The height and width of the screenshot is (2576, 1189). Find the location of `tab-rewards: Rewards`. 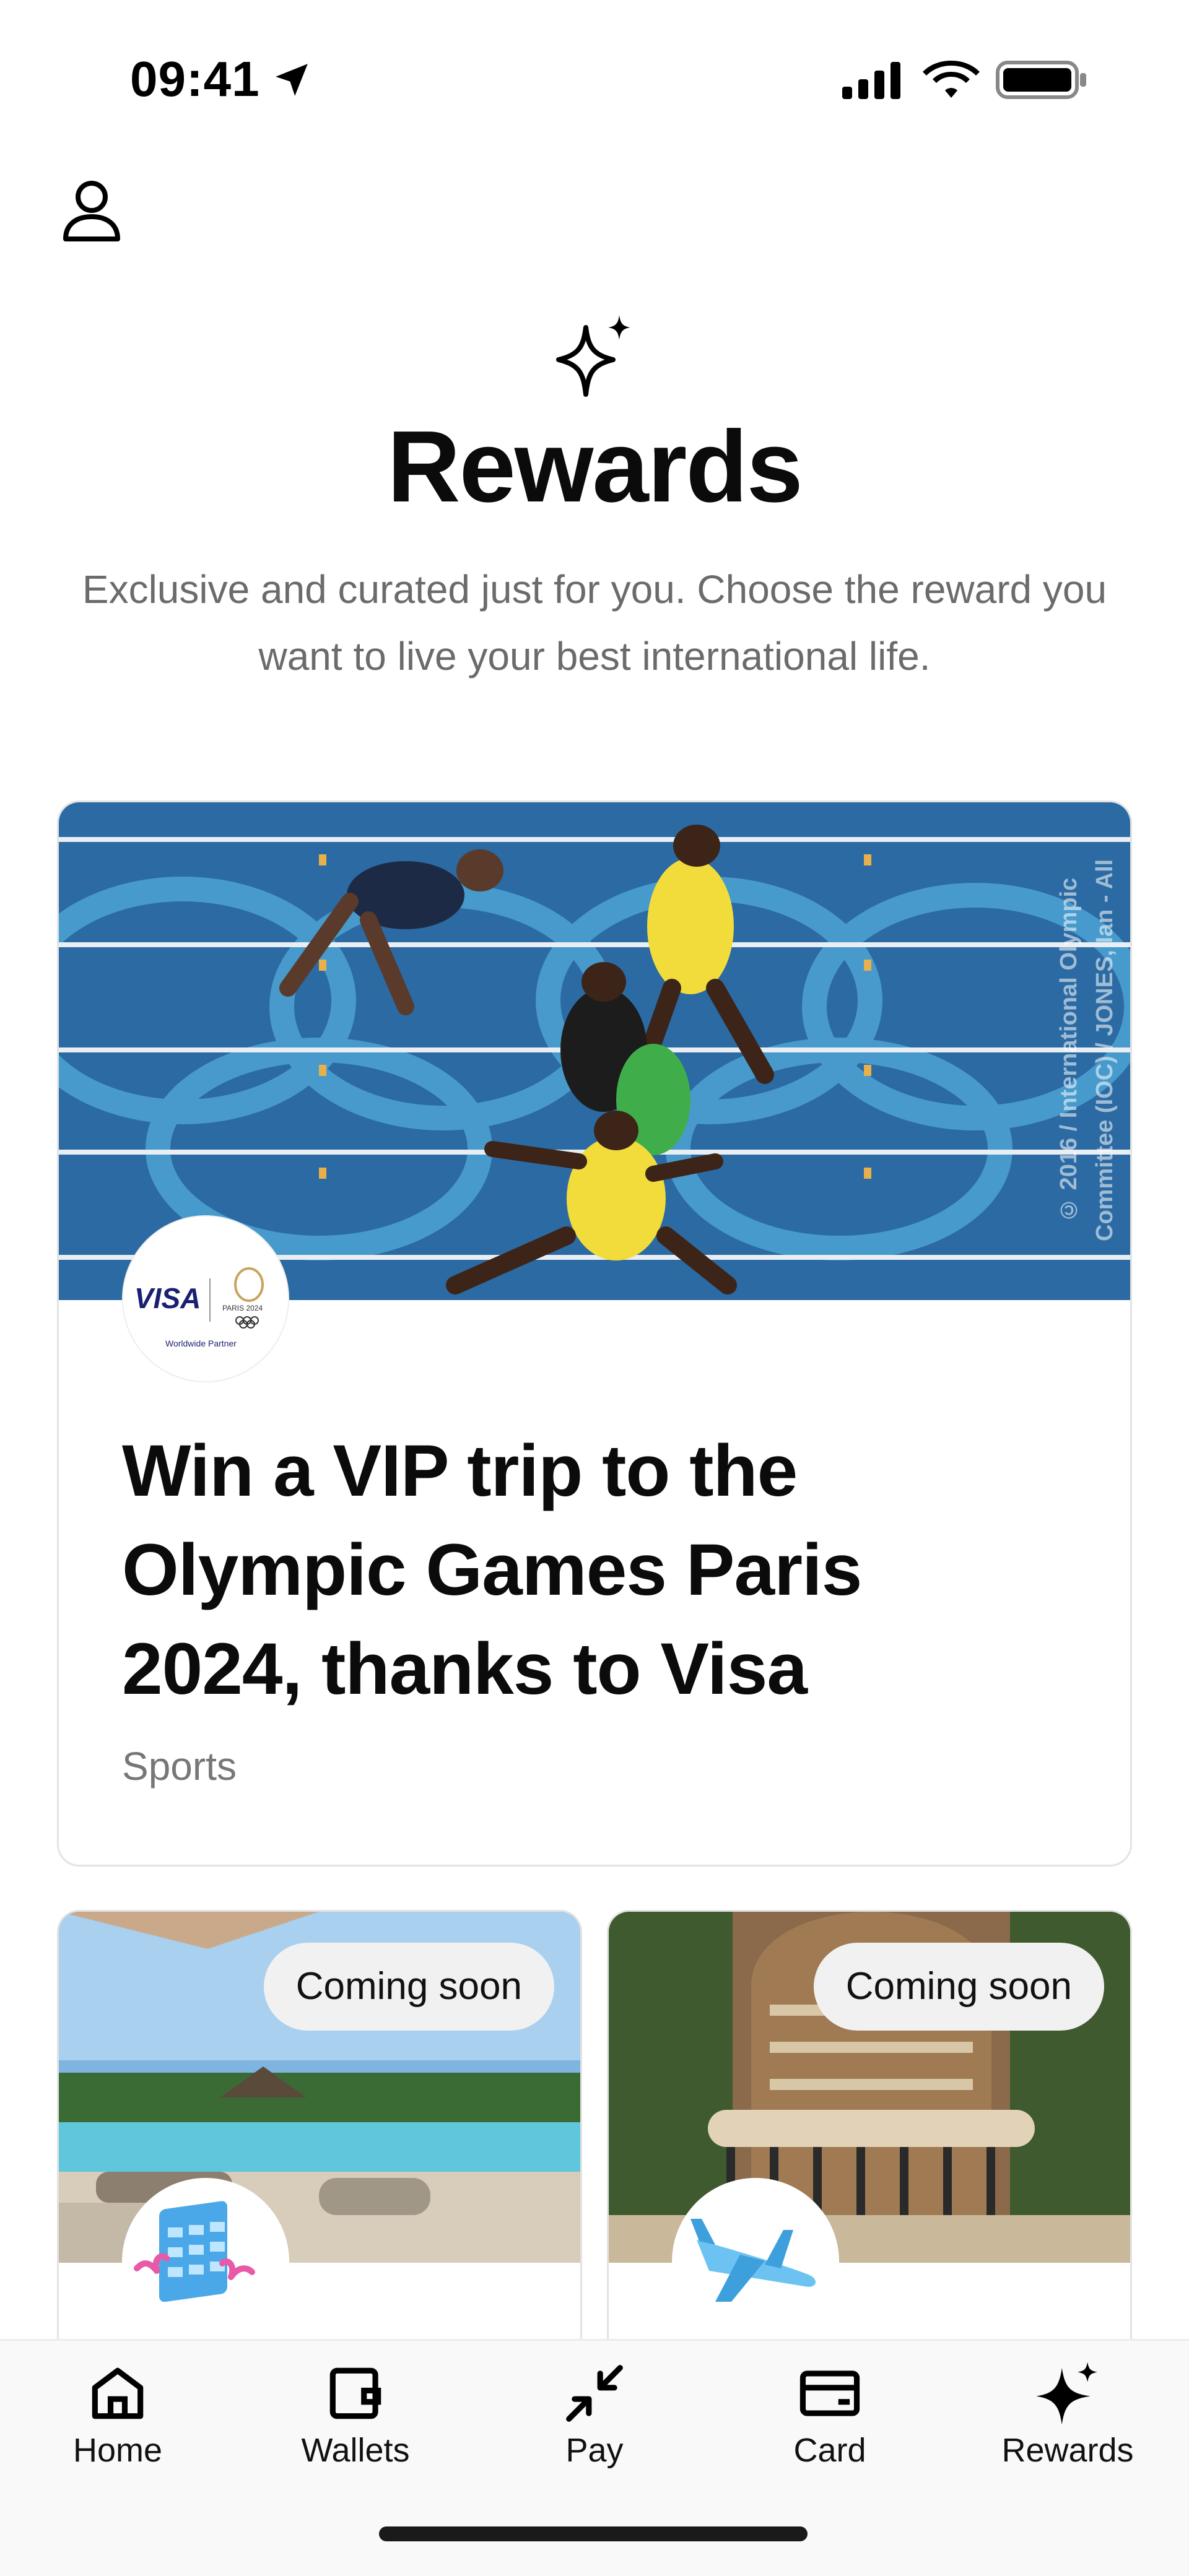

tab-rewards: Rewards is located at coordinates (1068, 2424).